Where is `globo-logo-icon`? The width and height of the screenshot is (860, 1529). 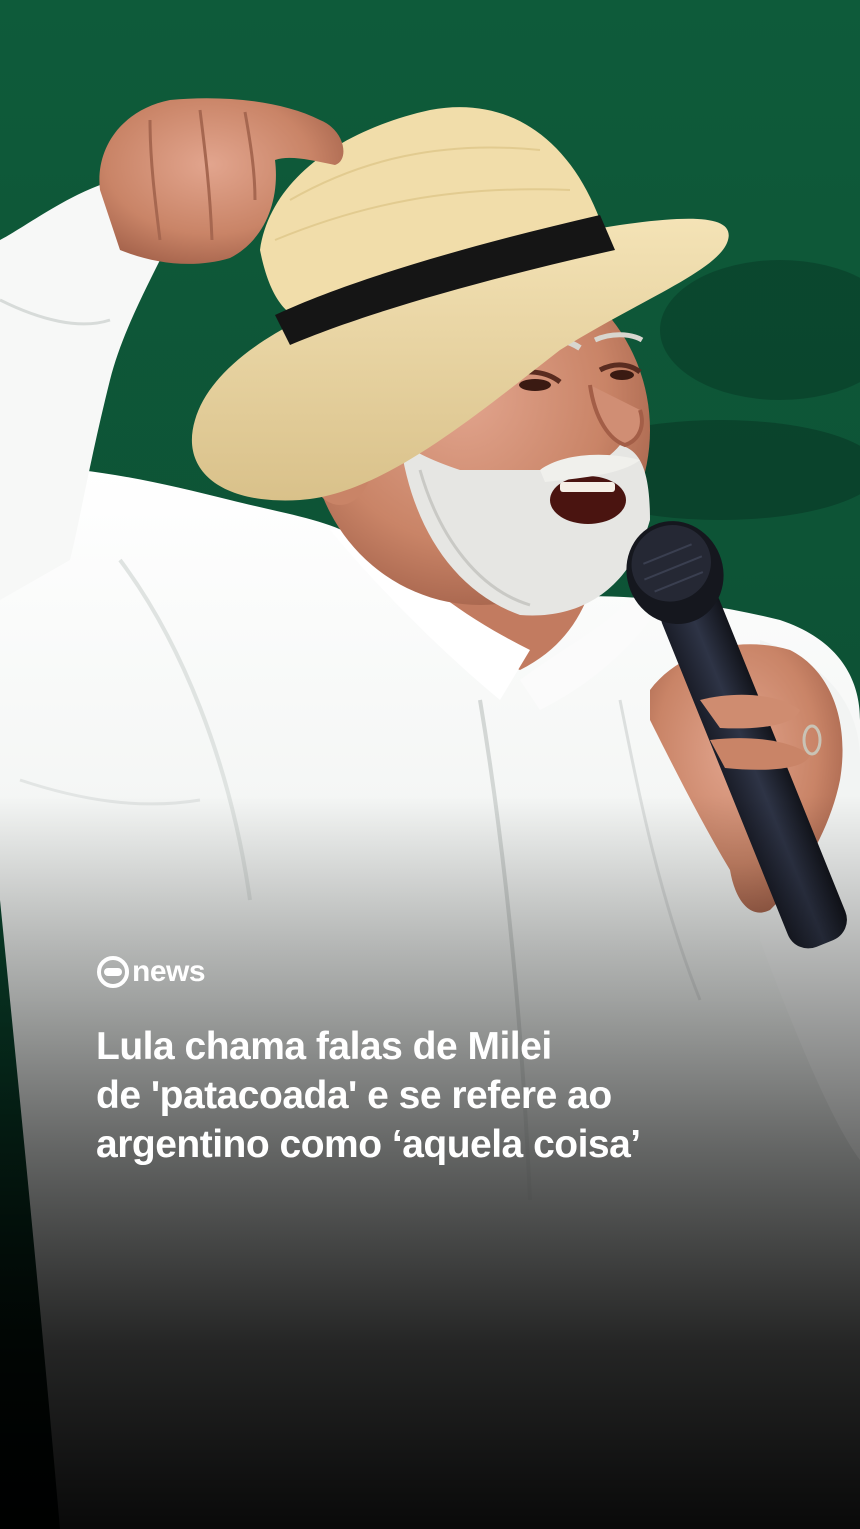
globo-logo-icon is located at coordinates (113, 972).